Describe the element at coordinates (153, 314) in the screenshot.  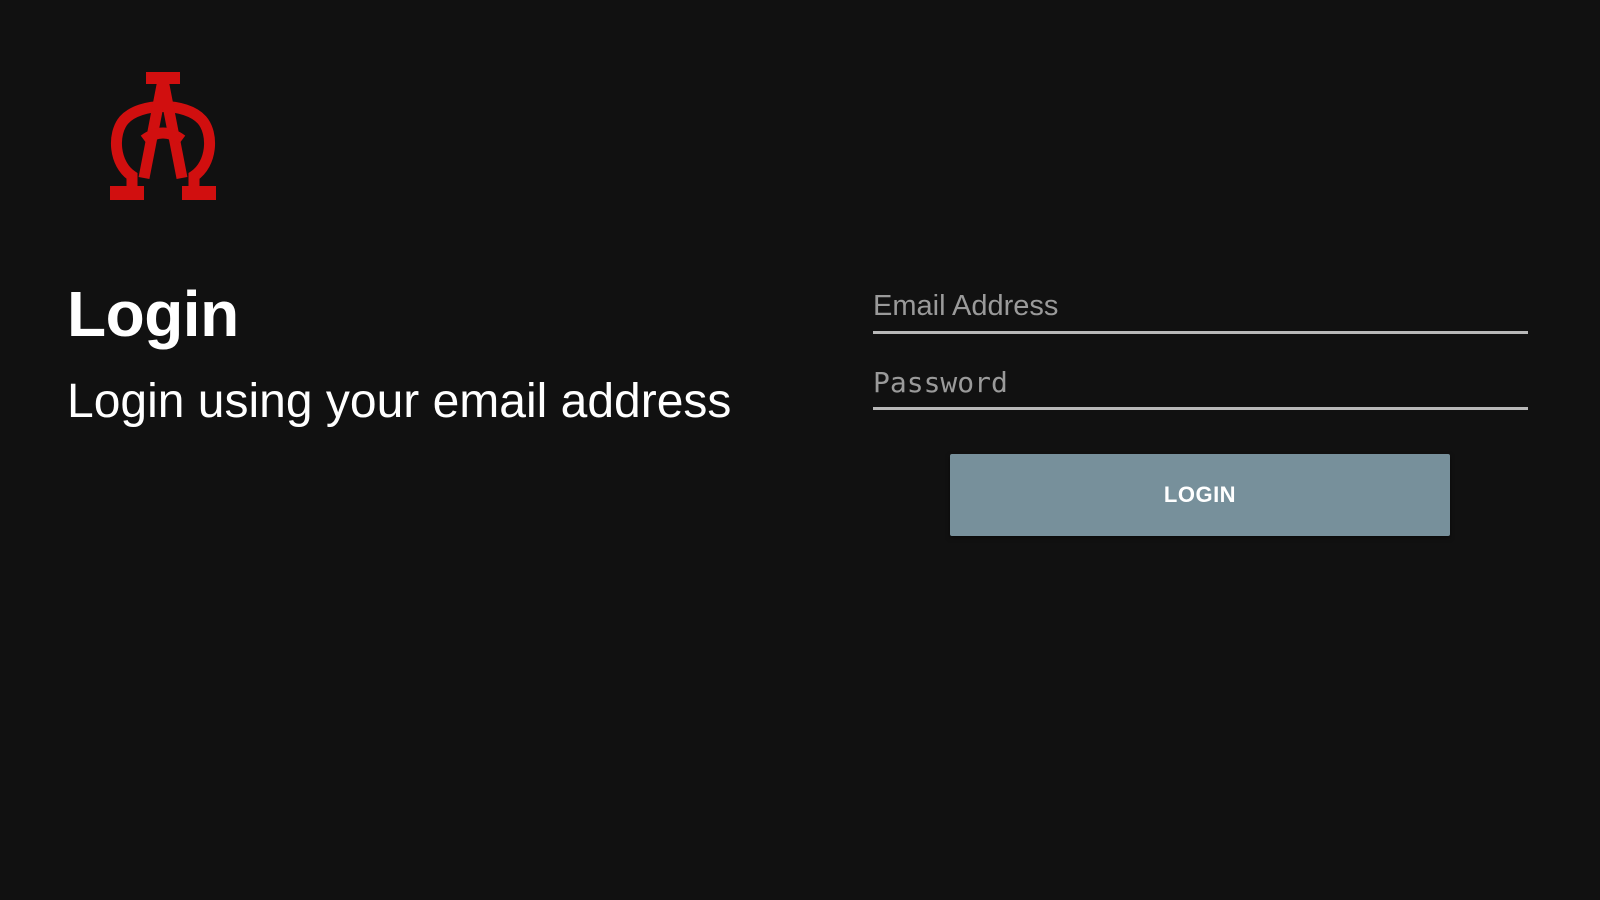
I see `page-title: Login` at that location.